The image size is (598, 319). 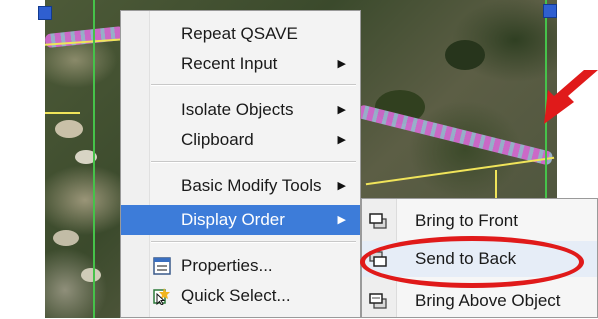 I want to click on submenu-item-label: Bring to Front, so click(x=466, y=220).